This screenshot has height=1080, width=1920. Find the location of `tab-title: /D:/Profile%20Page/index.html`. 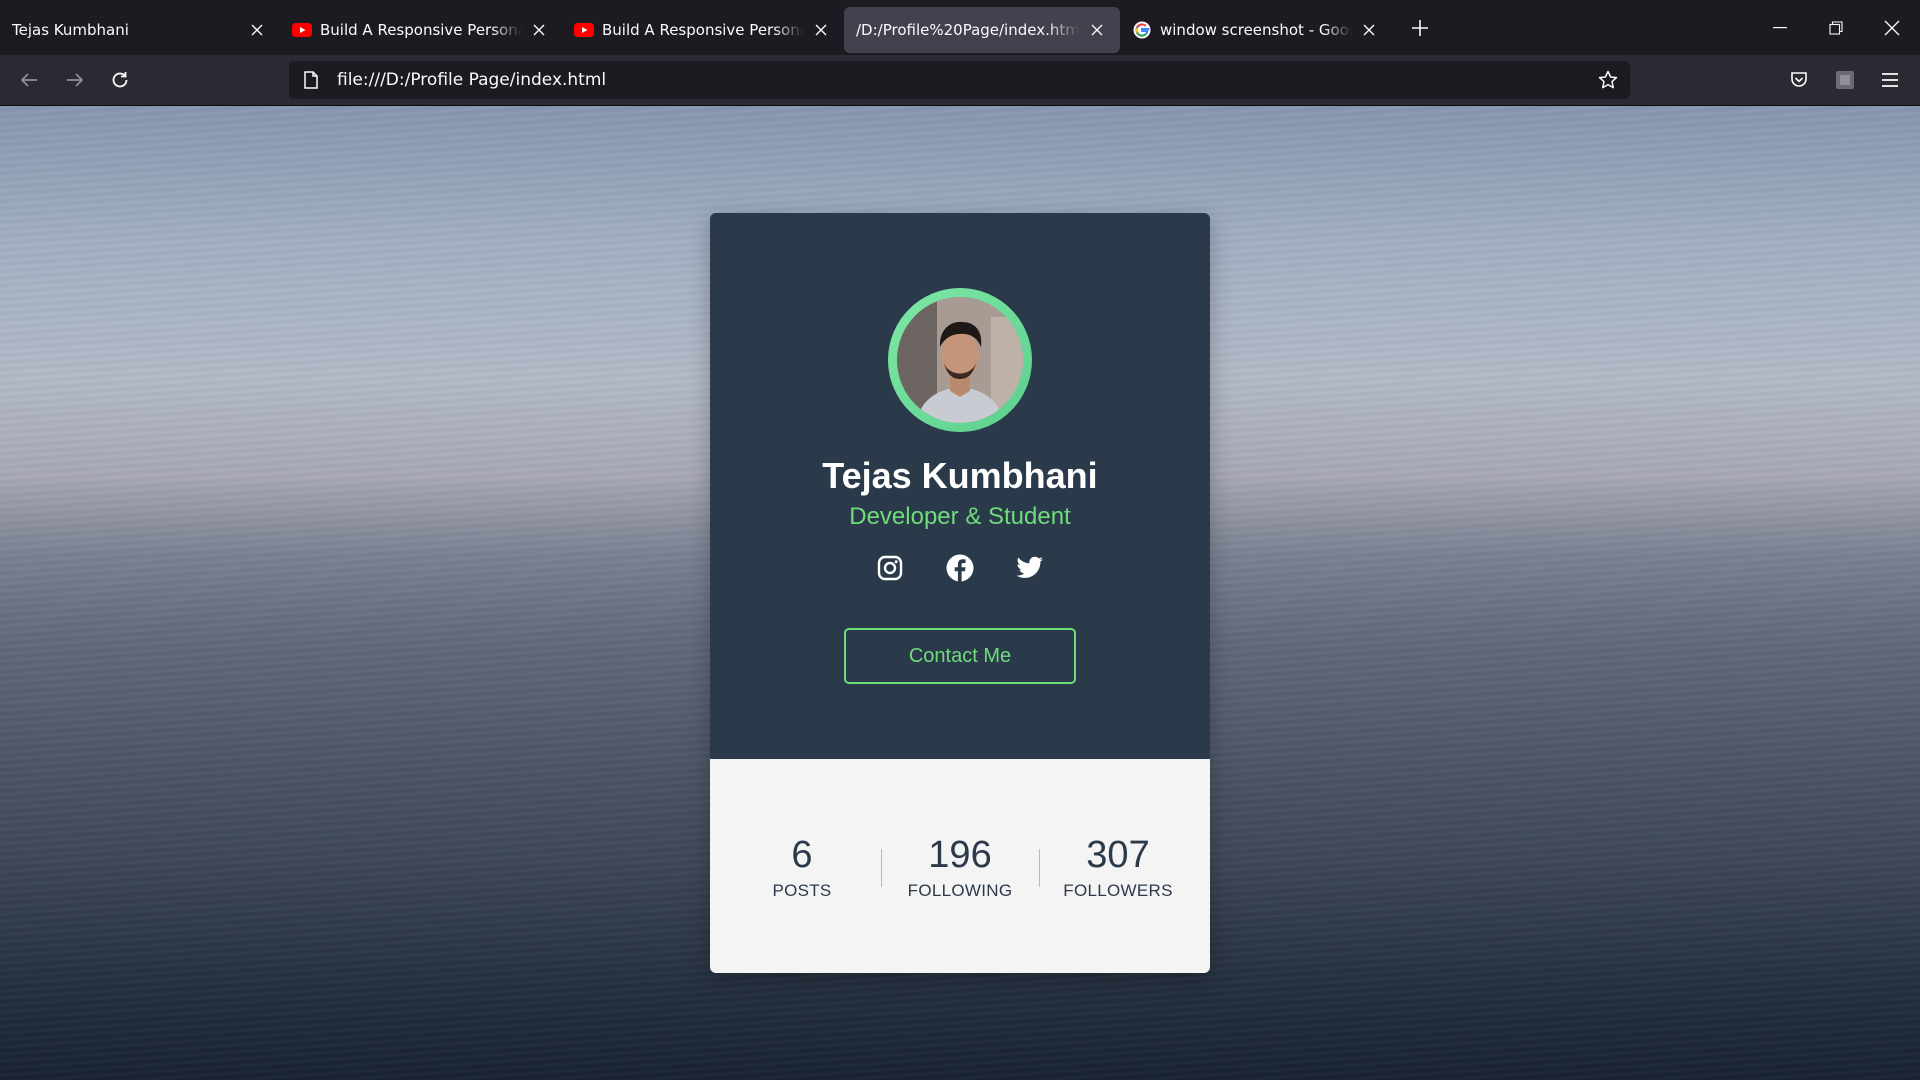

tab-title: /D:/Profile%20Page/index.html is located at coordinates (968, 29).